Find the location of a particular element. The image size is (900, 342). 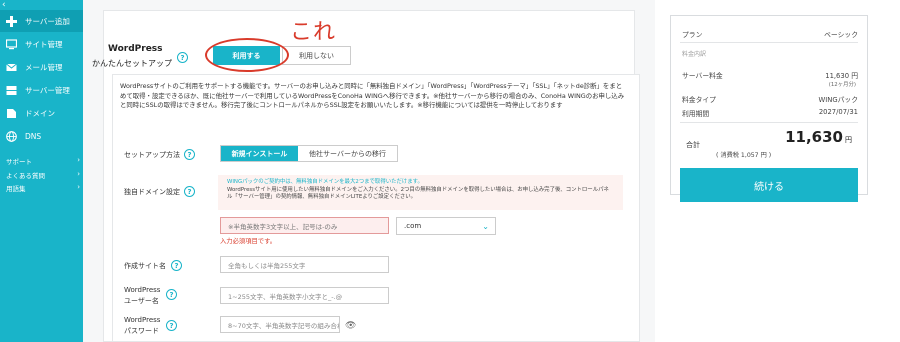

sidebar-link-glossary: 用語集 › is located at coordinates (43, 188).